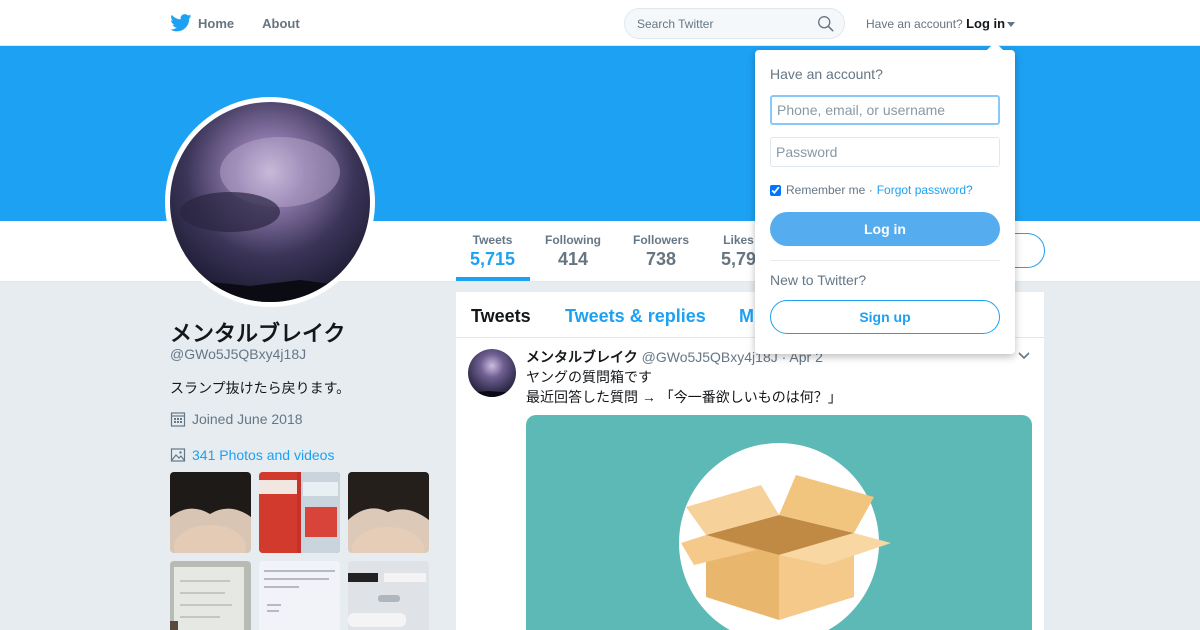 The height and width of the screenshot is (630, 1200). Describe the element at coordinates (493, 259) in the screenshot. I see `stat-value: 5,715` at that location.